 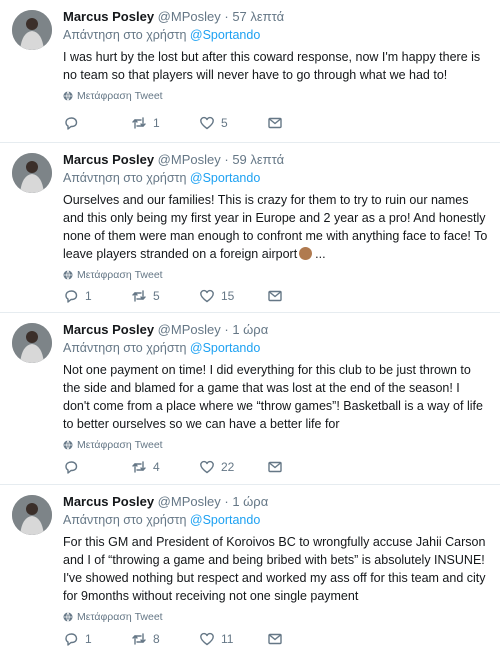 I want to click on tweet-actions: 1 5, so click(x=199, y=123).